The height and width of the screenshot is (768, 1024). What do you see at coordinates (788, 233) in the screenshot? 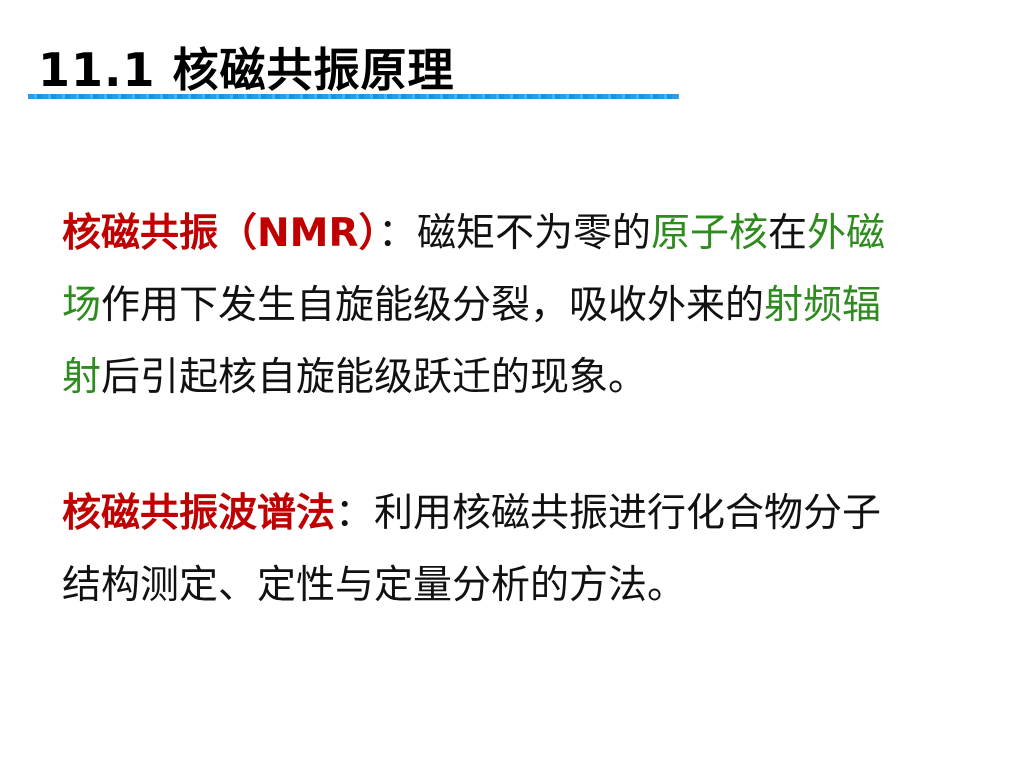
I see `text-segment: 在` at bounding box center [788, 233].